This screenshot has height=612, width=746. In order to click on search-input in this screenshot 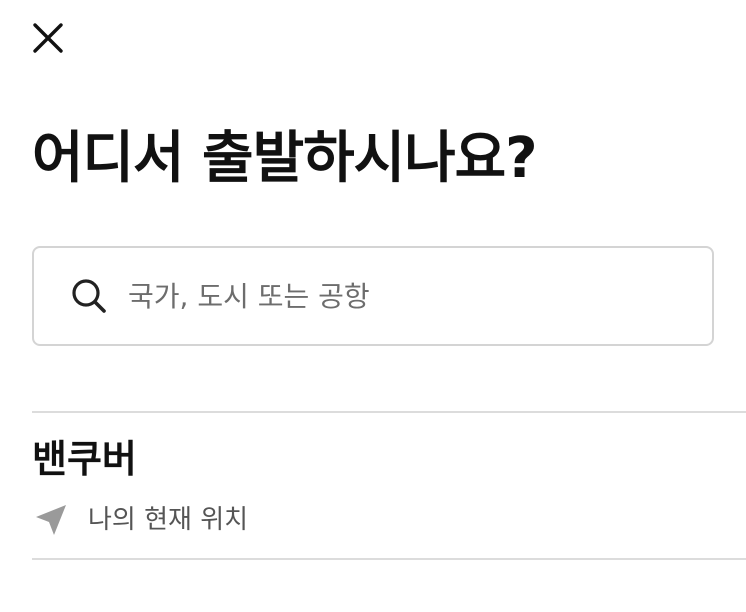, I will do `click(388, 296)`.